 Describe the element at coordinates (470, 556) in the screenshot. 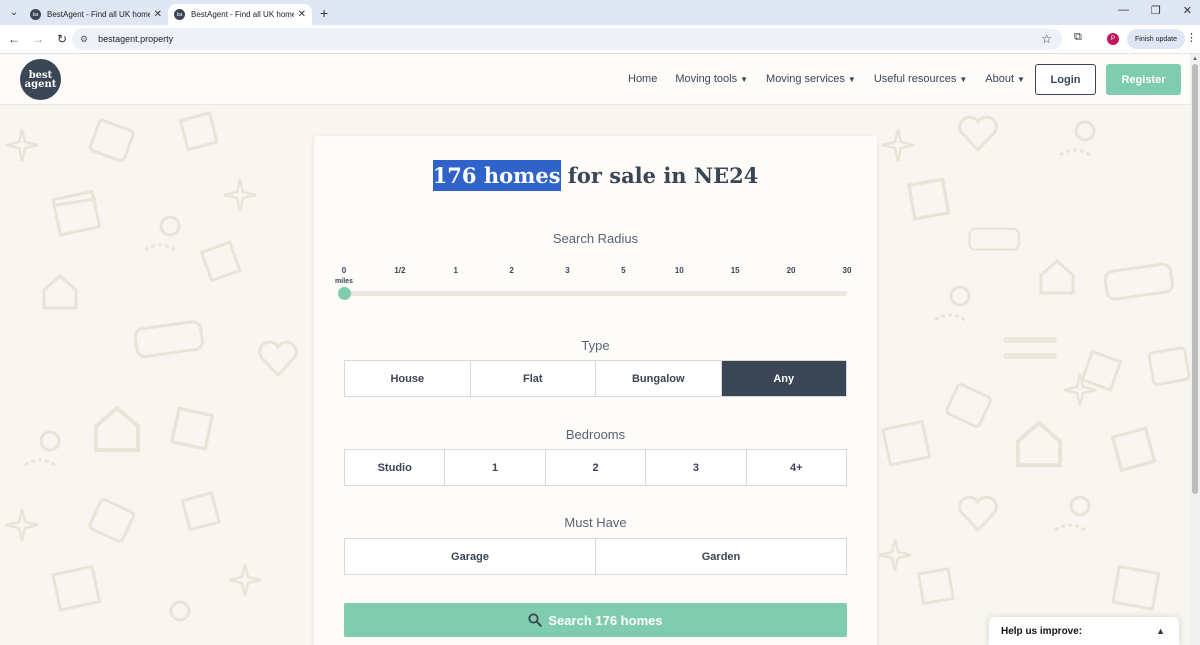

I see `must-have-garage: Garage` at that location.